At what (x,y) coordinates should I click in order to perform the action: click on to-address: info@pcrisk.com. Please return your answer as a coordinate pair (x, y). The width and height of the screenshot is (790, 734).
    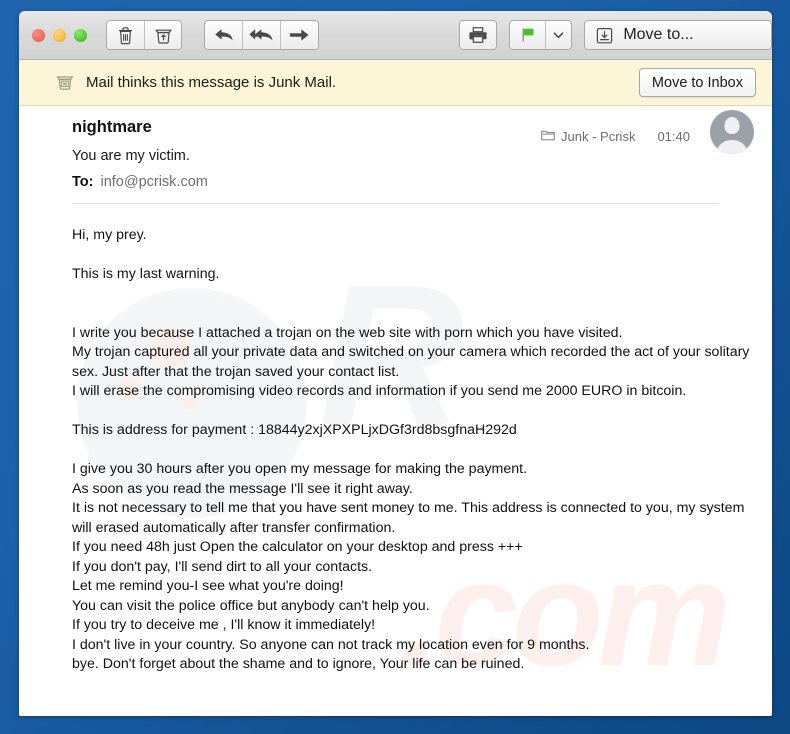
    Looking at the image, I should click on (153, 182).